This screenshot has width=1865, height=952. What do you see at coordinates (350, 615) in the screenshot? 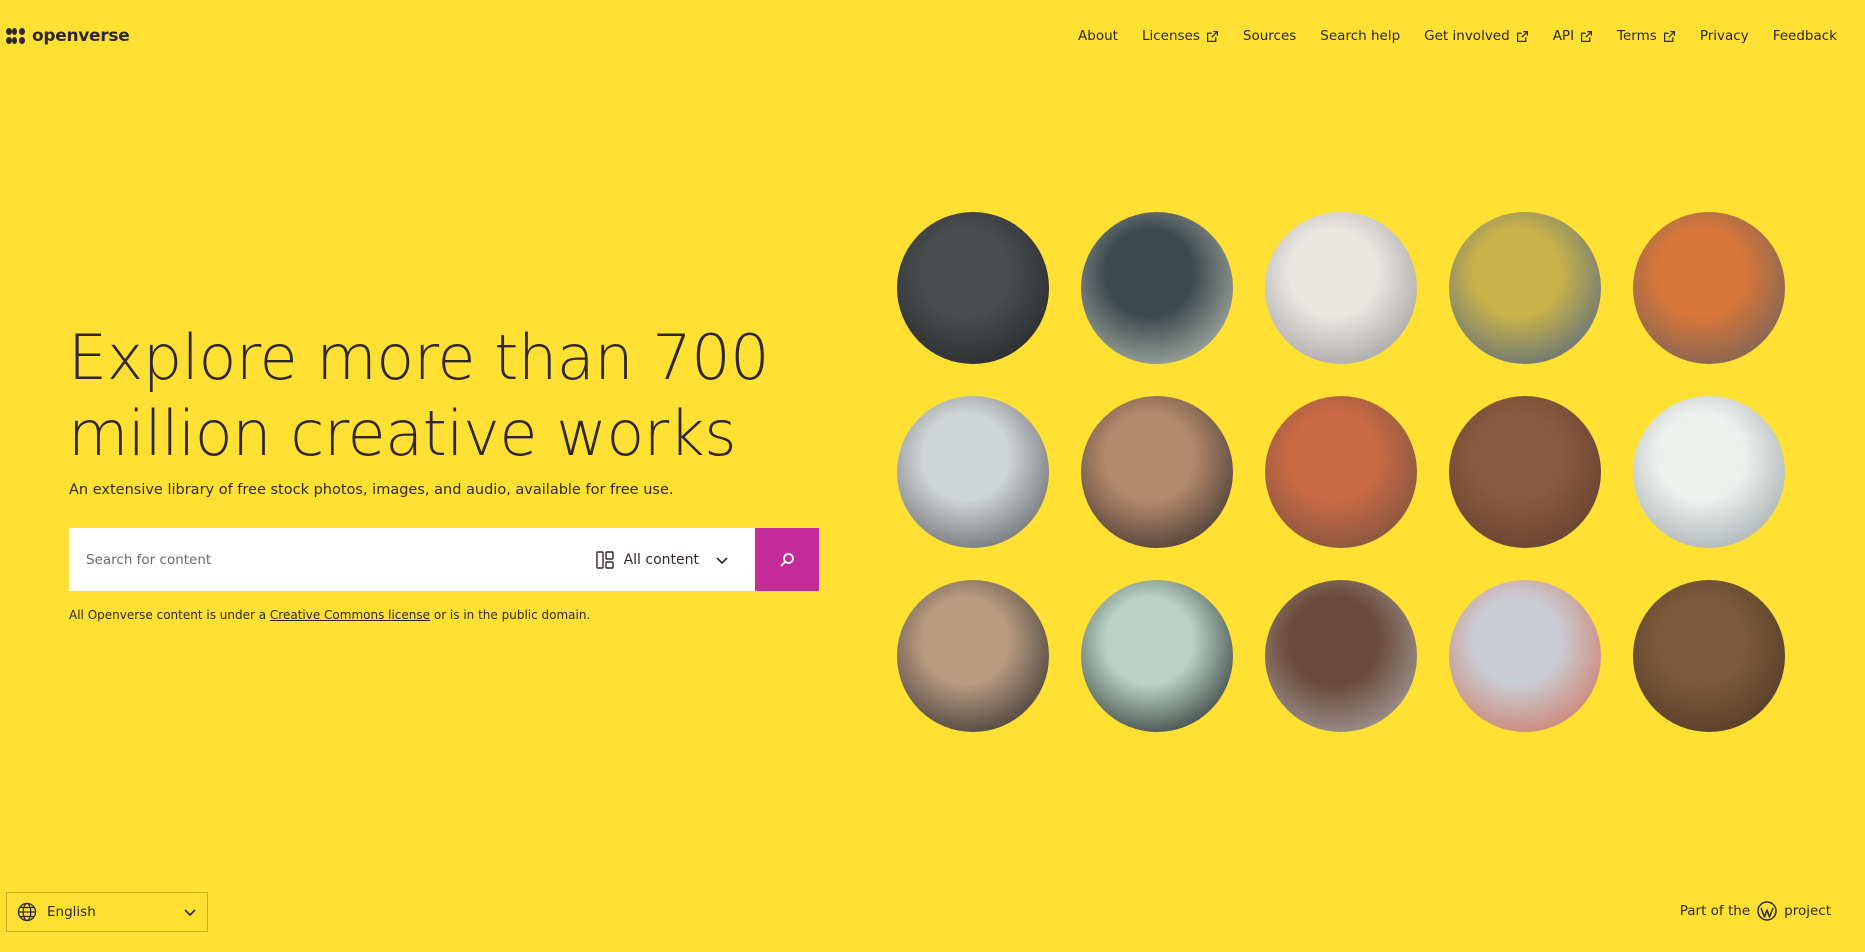
I see `creative-commons-license-link: Creative Commons license` at bounding box center [350, 615].